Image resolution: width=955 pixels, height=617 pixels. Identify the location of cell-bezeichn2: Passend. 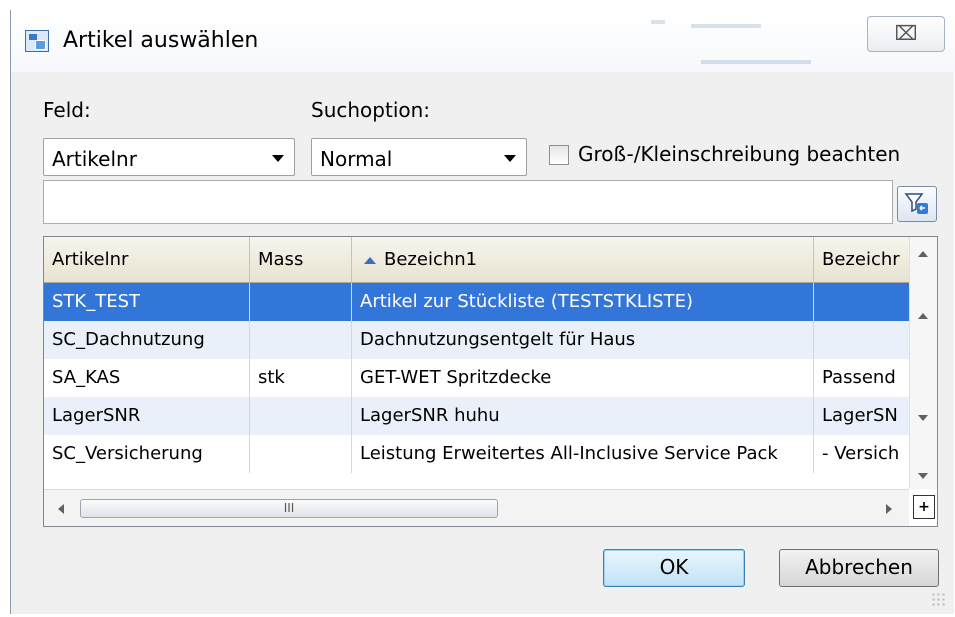
(859, 377).